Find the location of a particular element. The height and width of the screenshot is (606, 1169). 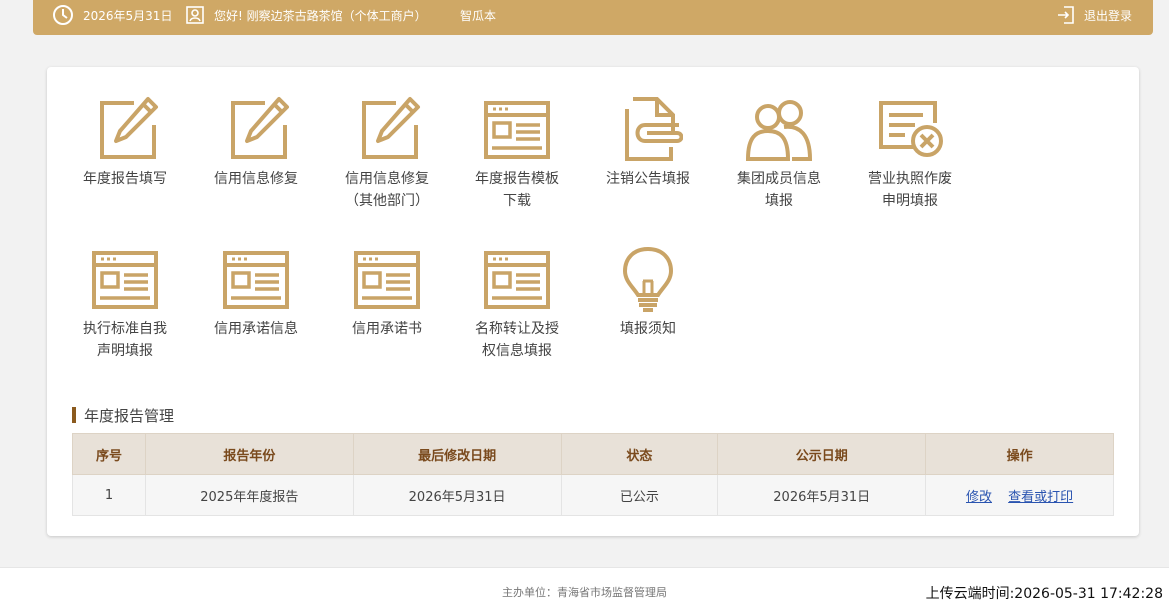

user-card-icon is located at coordinates (195, 15).